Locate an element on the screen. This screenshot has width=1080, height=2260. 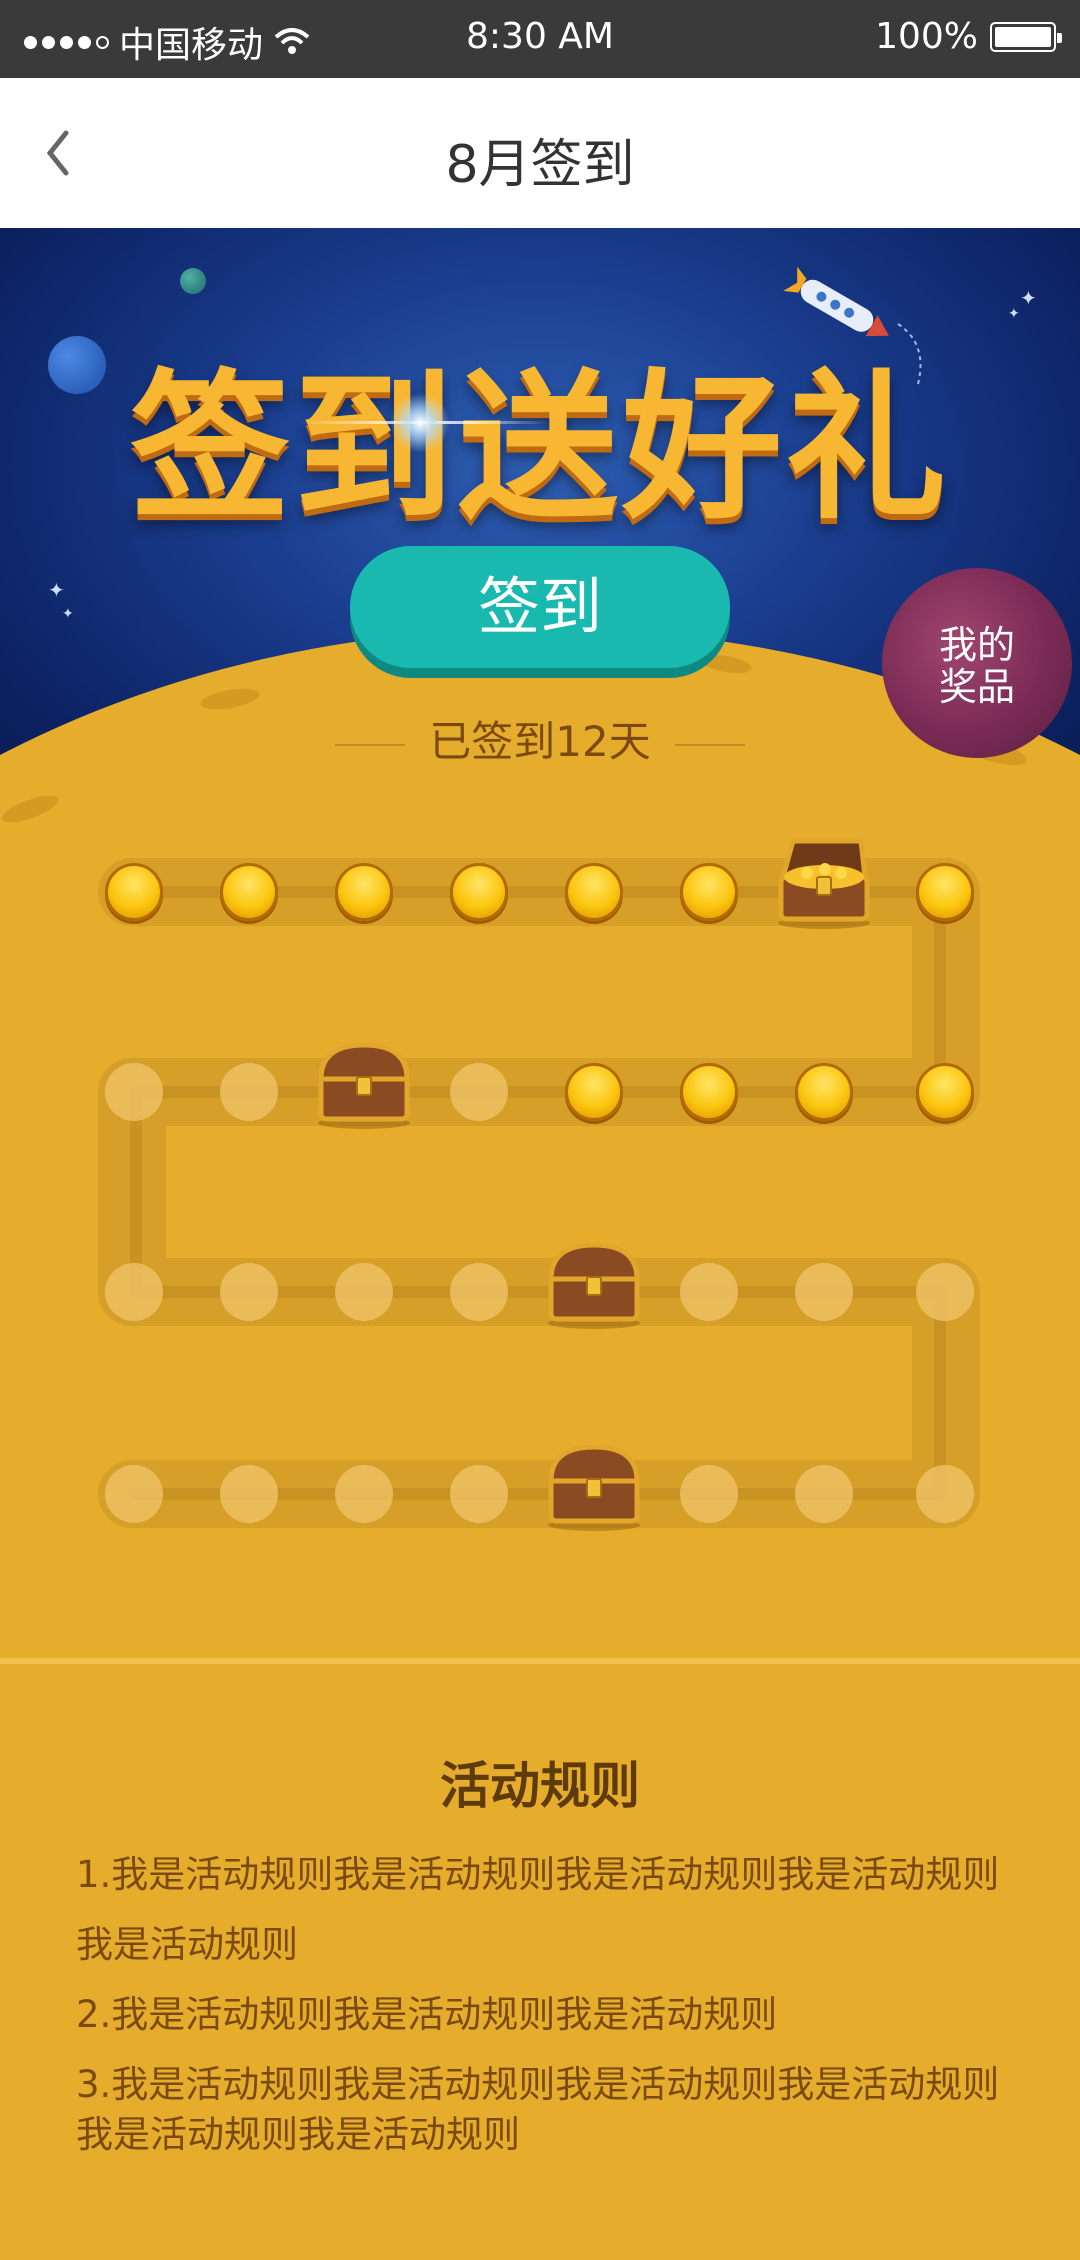
page-title: 8月签到 is located at coordinates (540, 165).